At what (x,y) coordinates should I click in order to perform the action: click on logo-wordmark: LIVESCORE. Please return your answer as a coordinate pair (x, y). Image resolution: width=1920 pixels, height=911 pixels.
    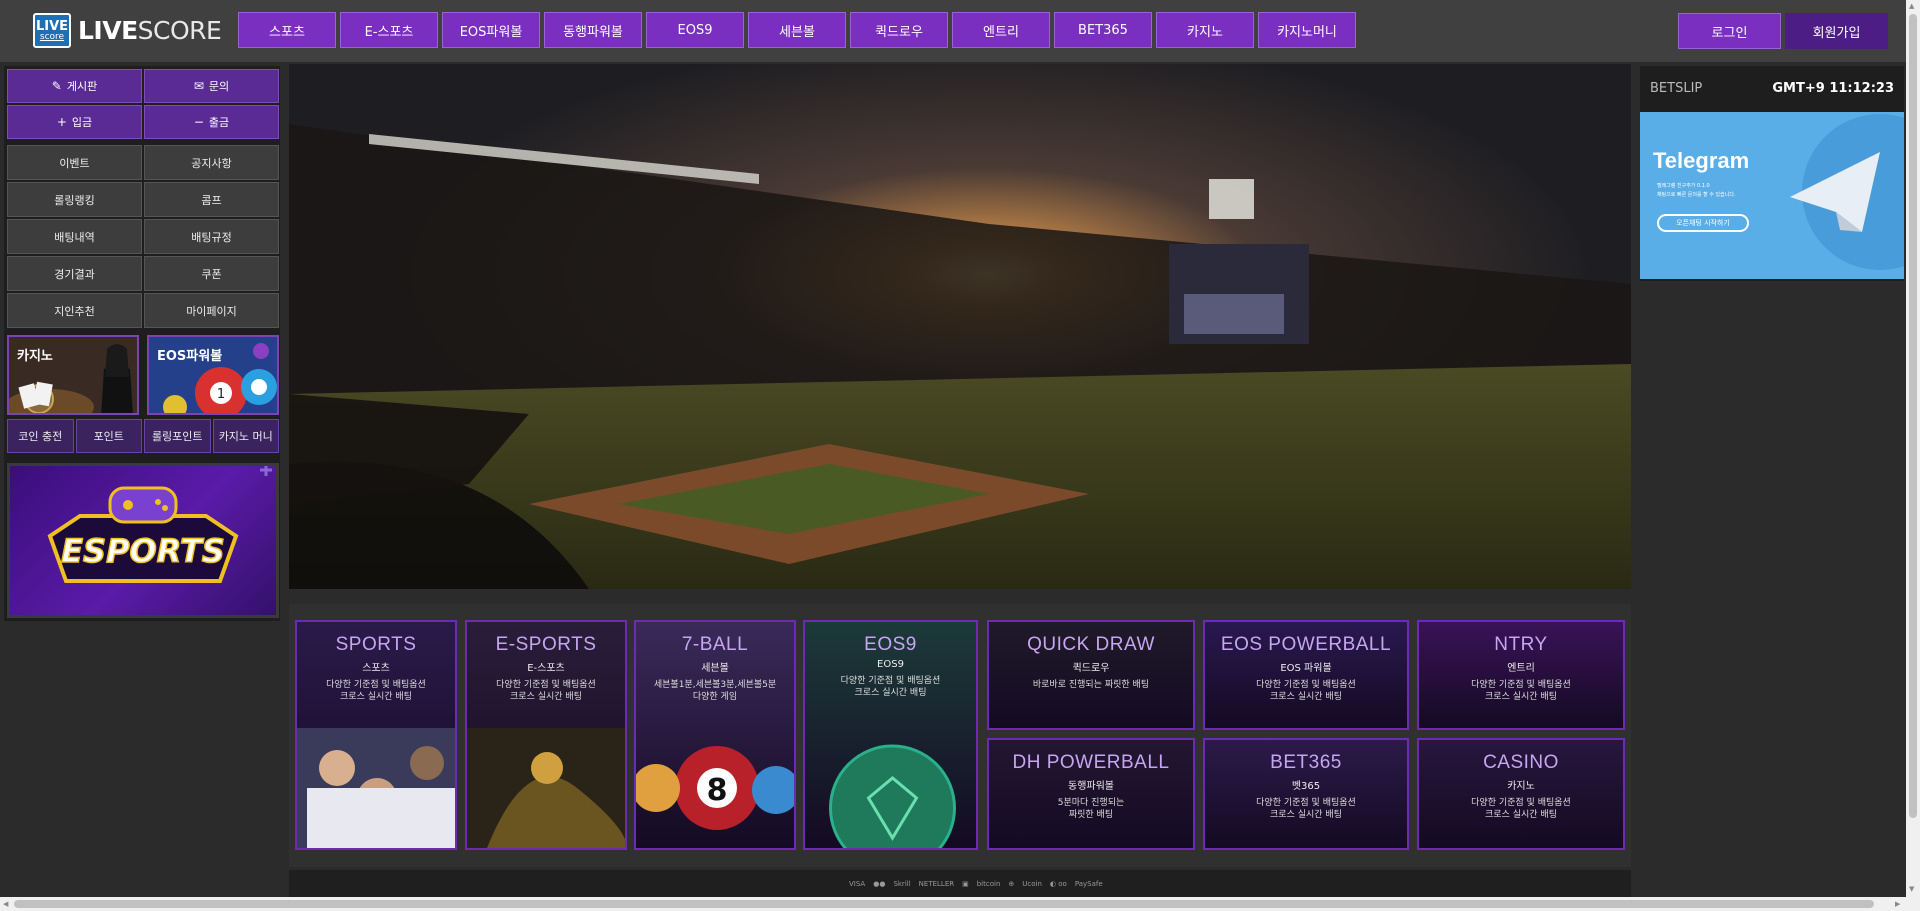
    Looking at the image, I should click on (150, 30).